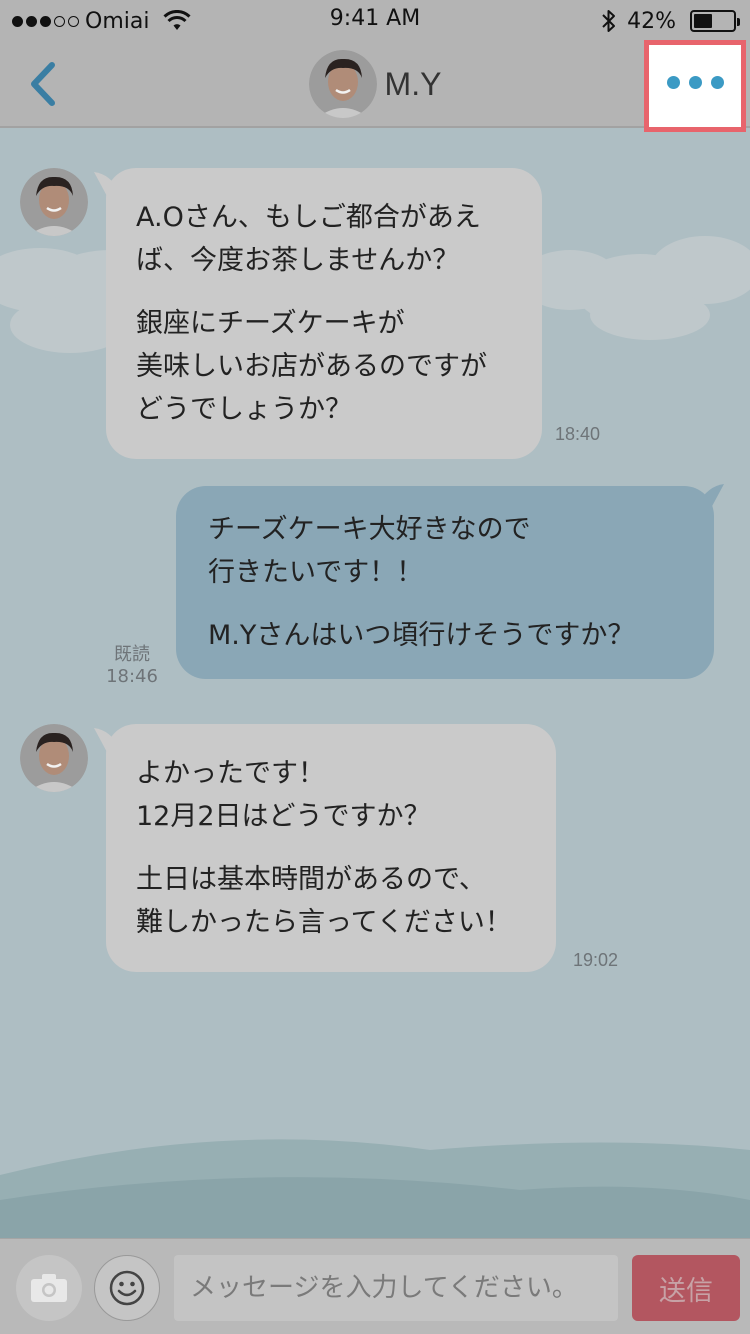 The image size is (750, 1334). I want to click on battery-percent: 42%, so click(651, 21).